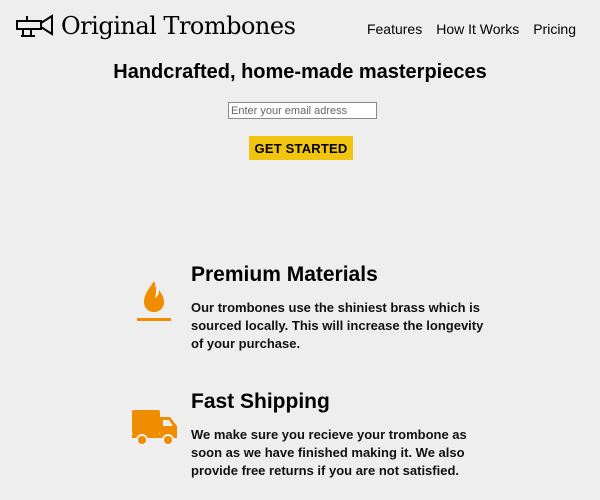 Image resolution: width=600 pixels, height=500 pixels. I want to click on brand-logo: Original Trombones, so click(155, 26).